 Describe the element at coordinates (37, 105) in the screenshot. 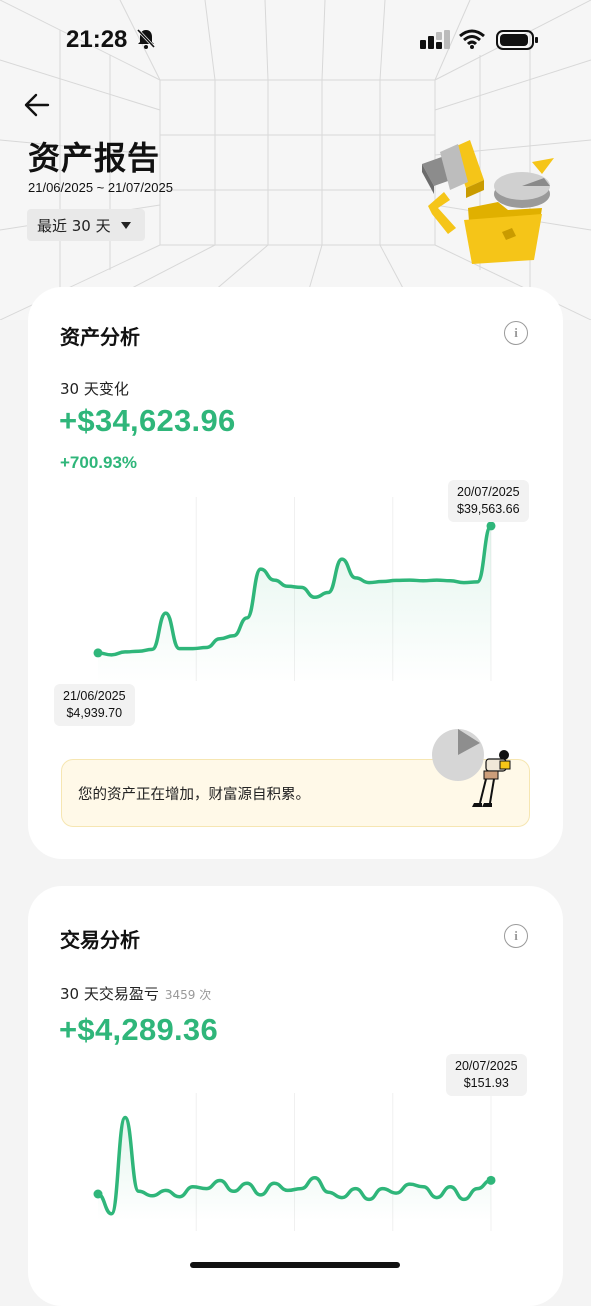

I see `back-arrow-icon` at that location.